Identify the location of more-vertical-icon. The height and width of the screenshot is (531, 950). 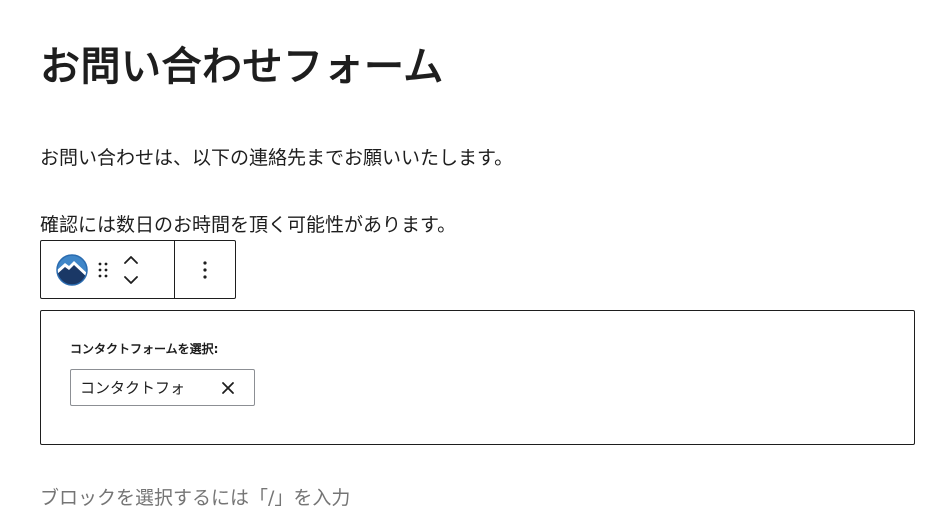
(205, 269).